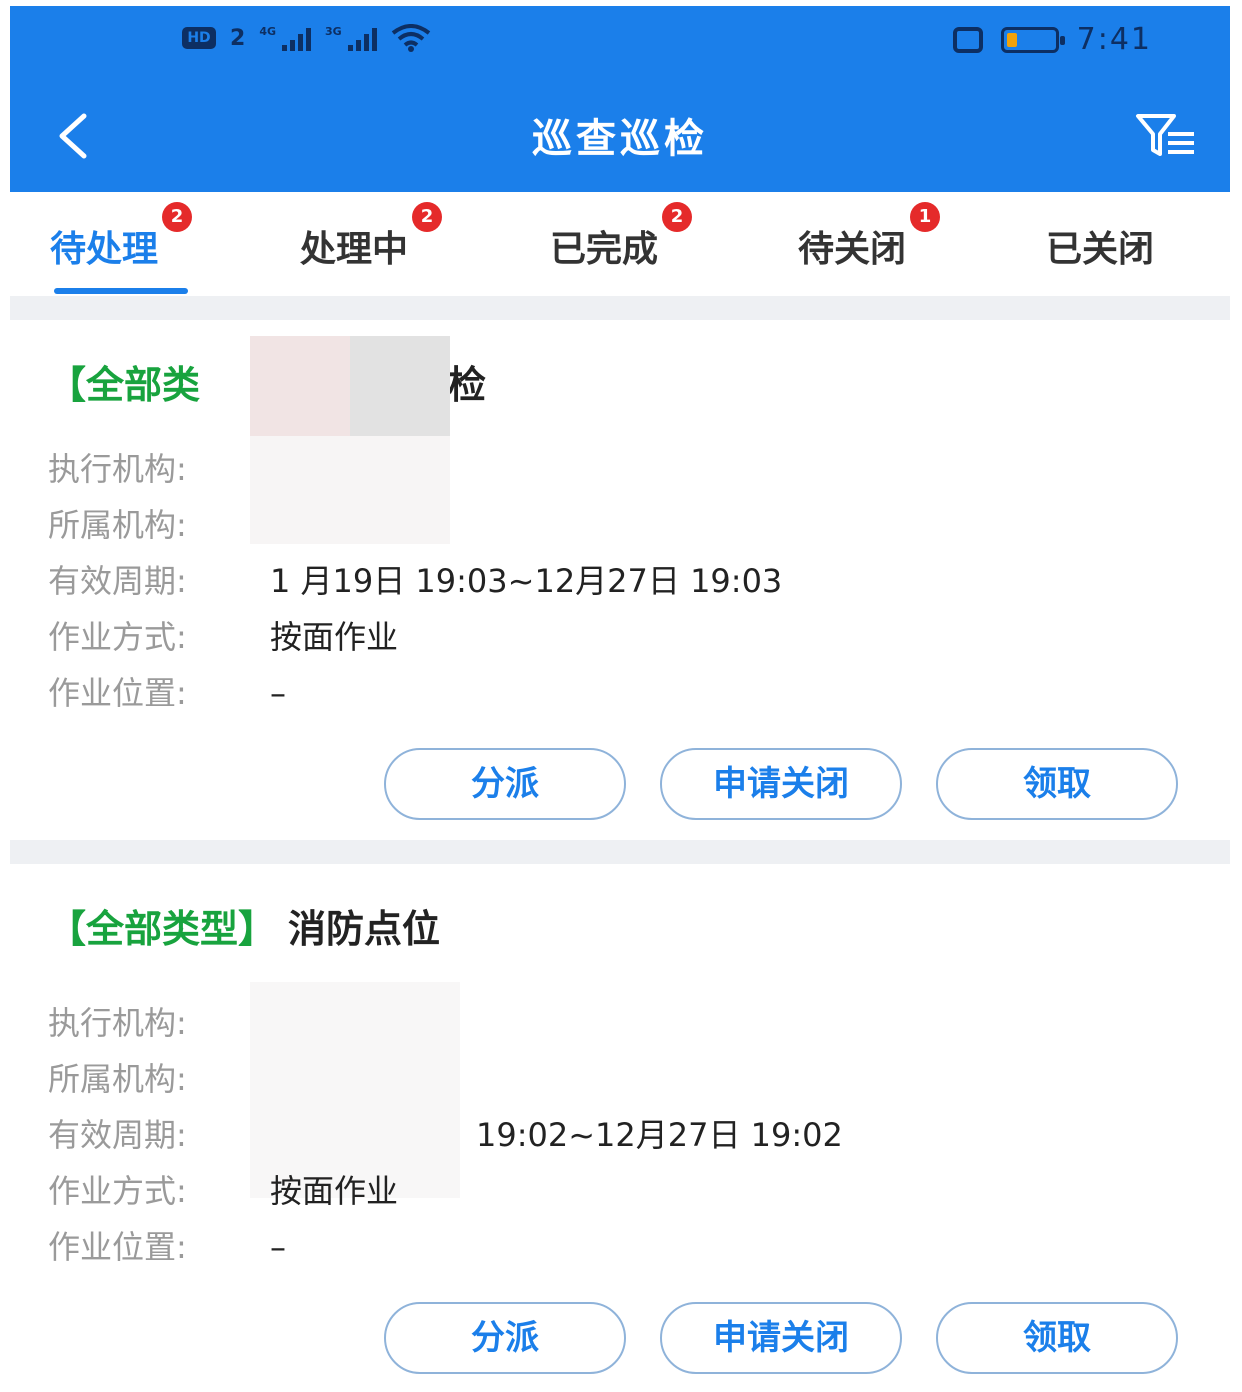  Describe the element at coordinates (659, 1135) in the screenshot. I see `field-value: 19:02~12月27日 19:02` at that location.